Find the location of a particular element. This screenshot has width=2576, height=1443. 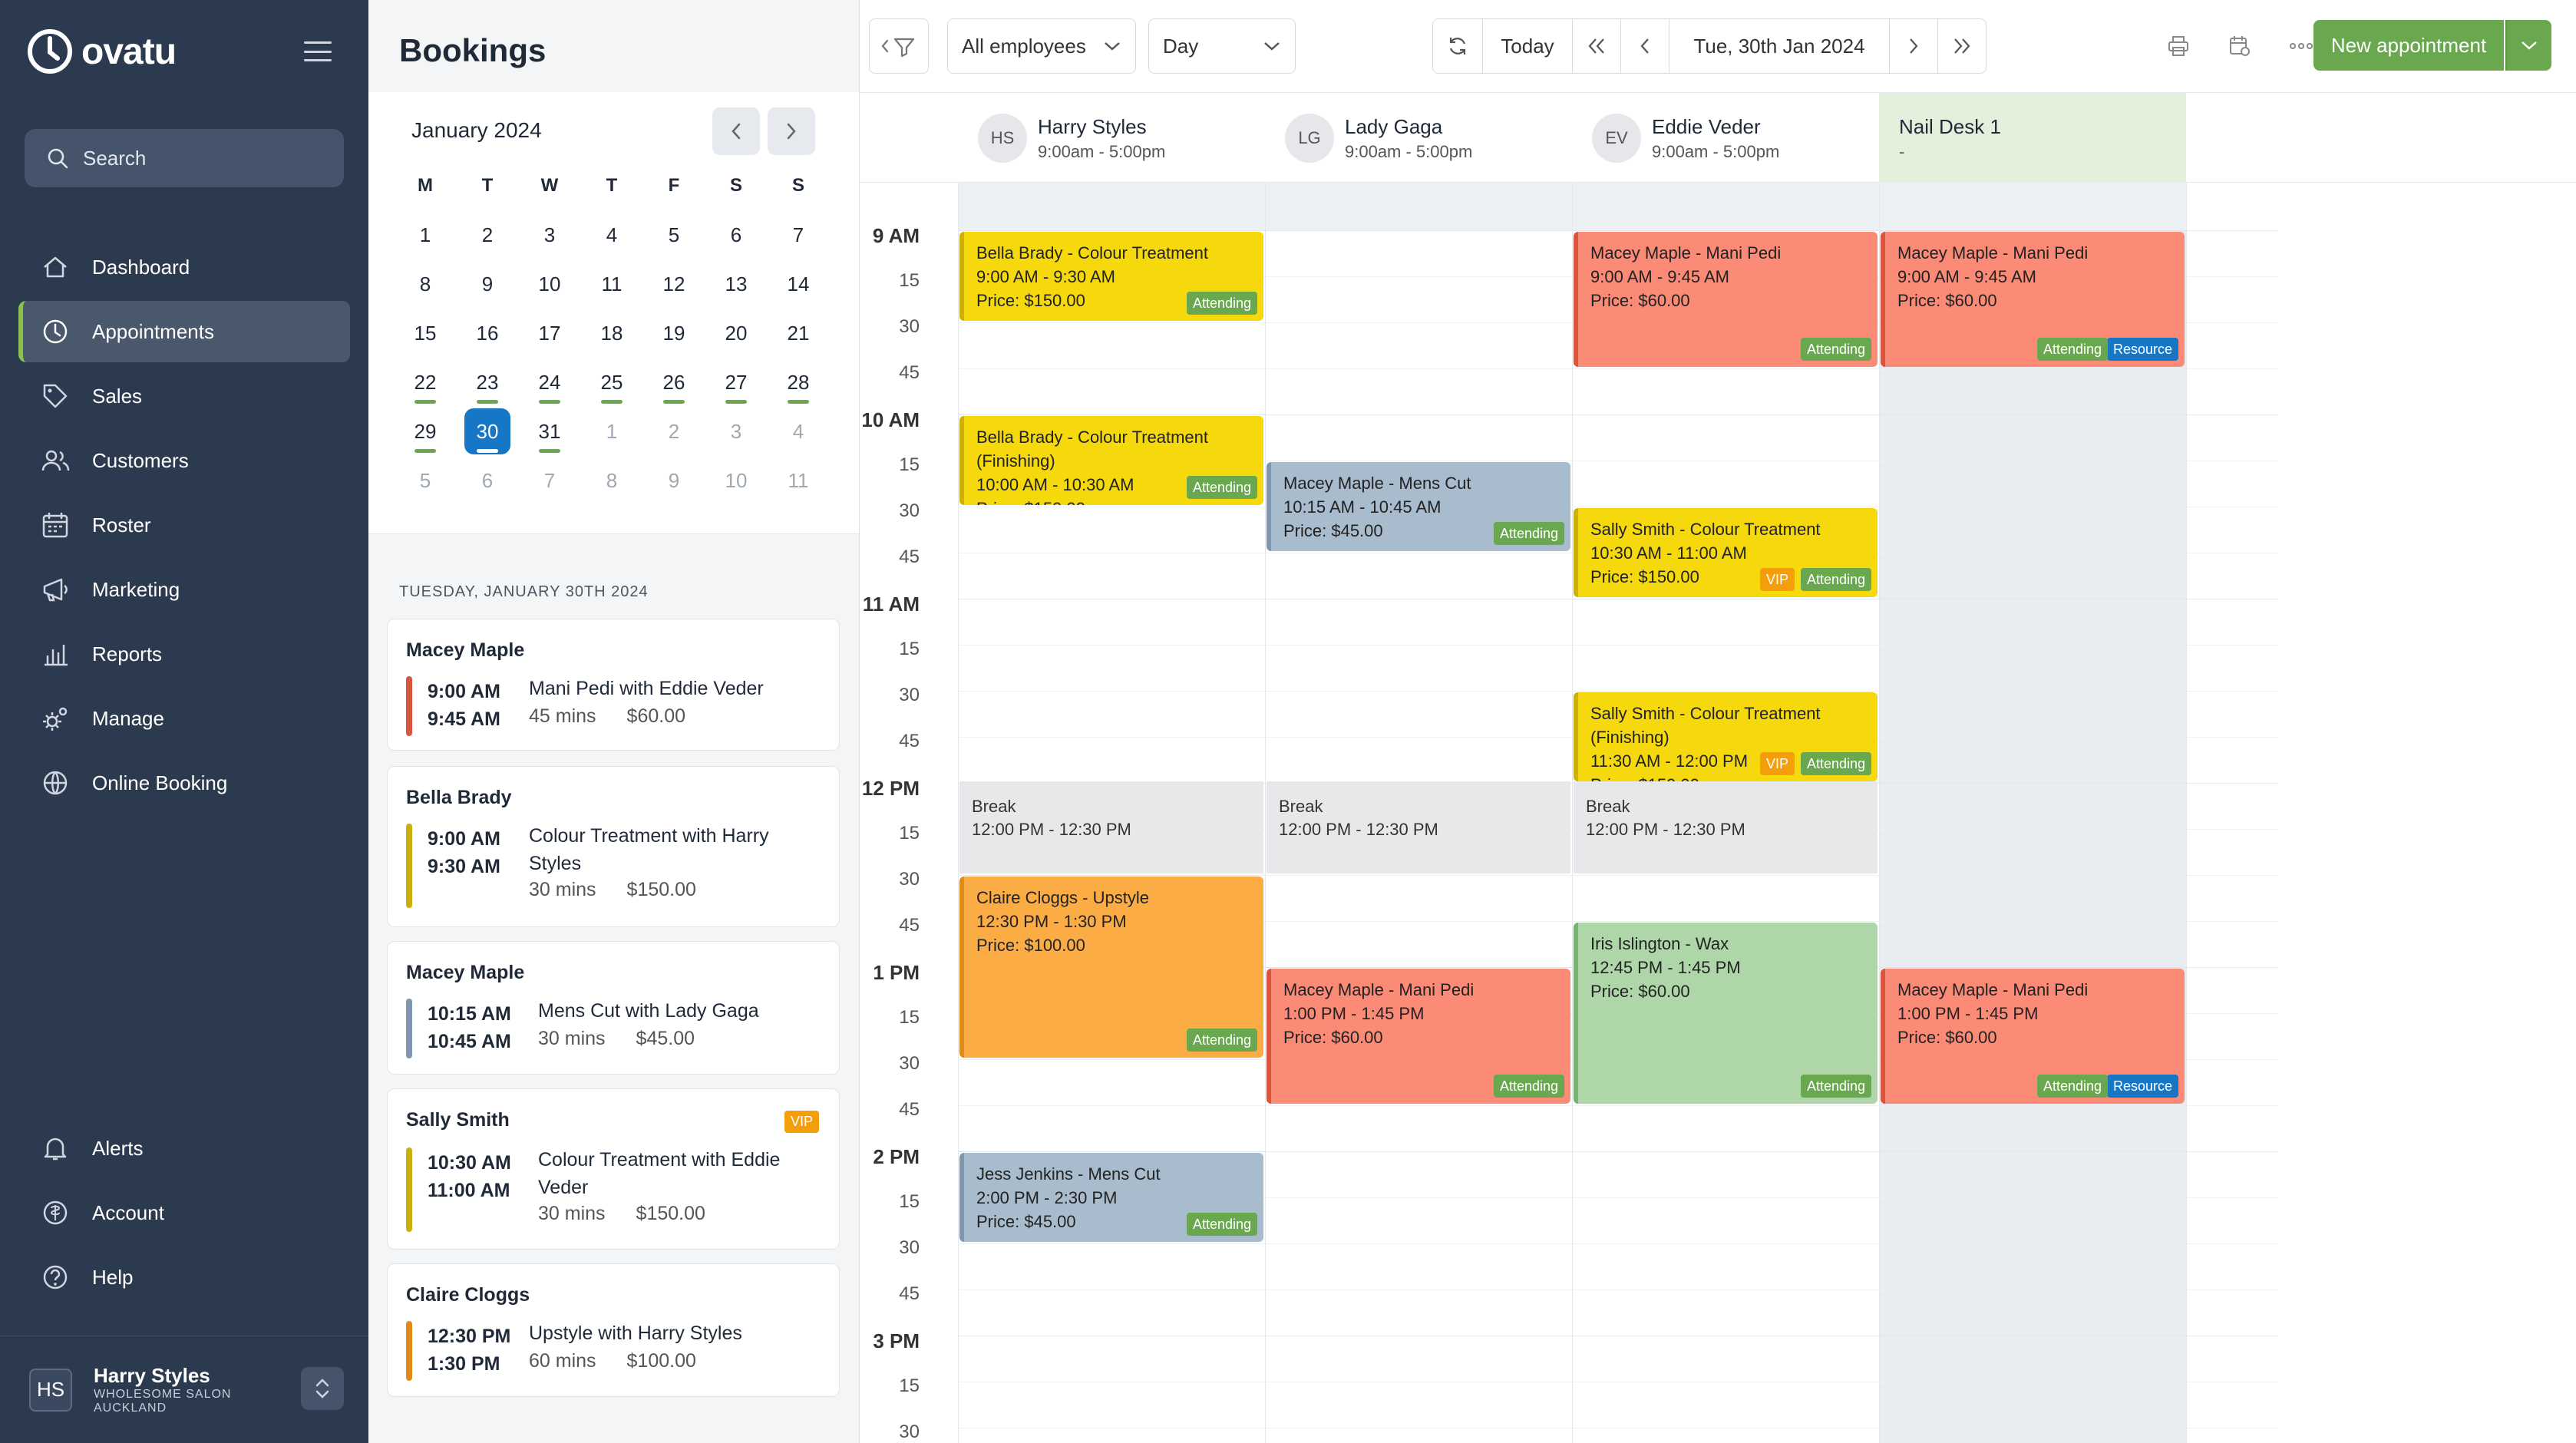

calendar-day: 31 is located at coordinates (550, 431).